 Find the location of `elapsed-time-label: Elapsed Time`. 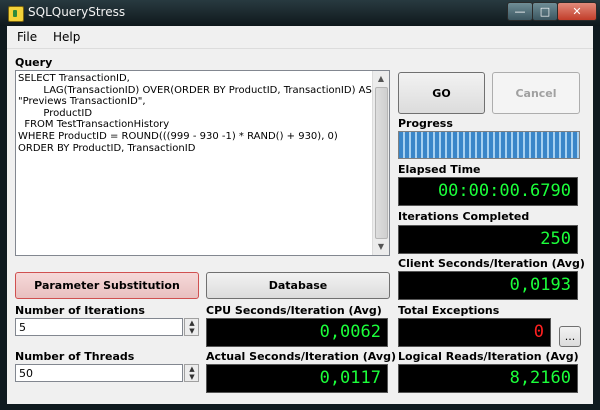

elapsed-time-label: Elapsed Time is located at coordinates (439, 169).